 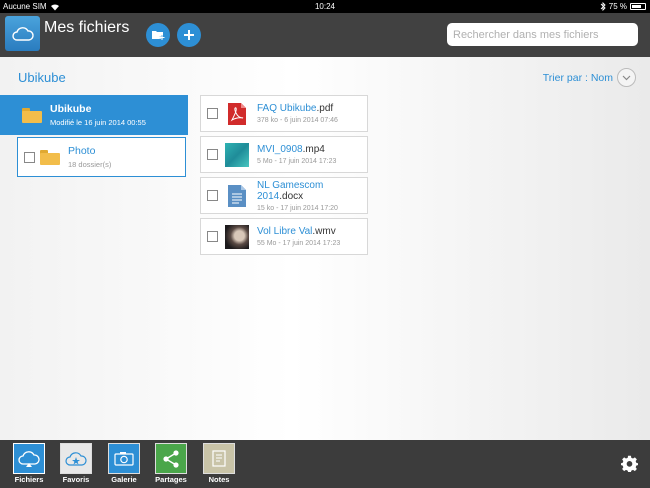 I want to click on camera-icon, so click(x=124, y=458).